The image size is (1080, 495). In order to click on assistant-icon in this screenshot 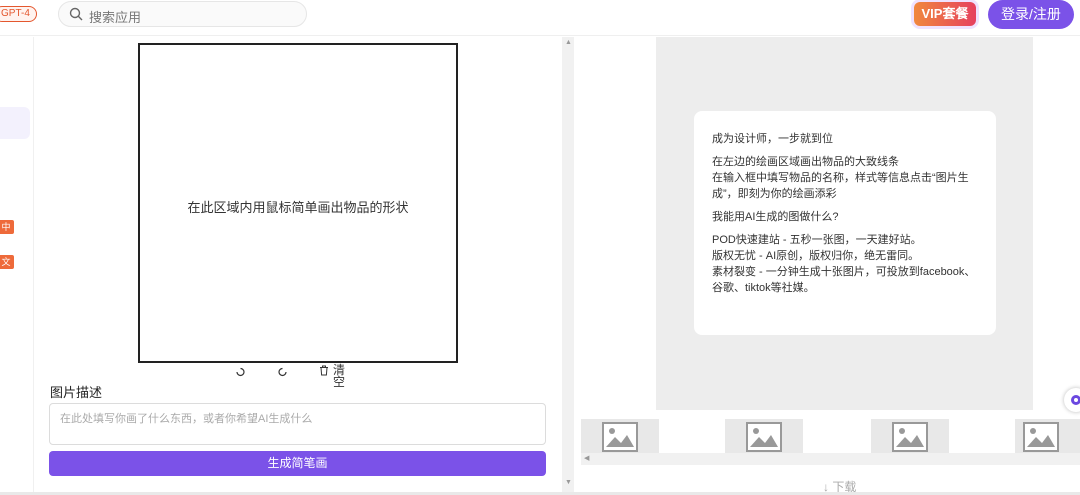, I will do `click(1075, 400)`.